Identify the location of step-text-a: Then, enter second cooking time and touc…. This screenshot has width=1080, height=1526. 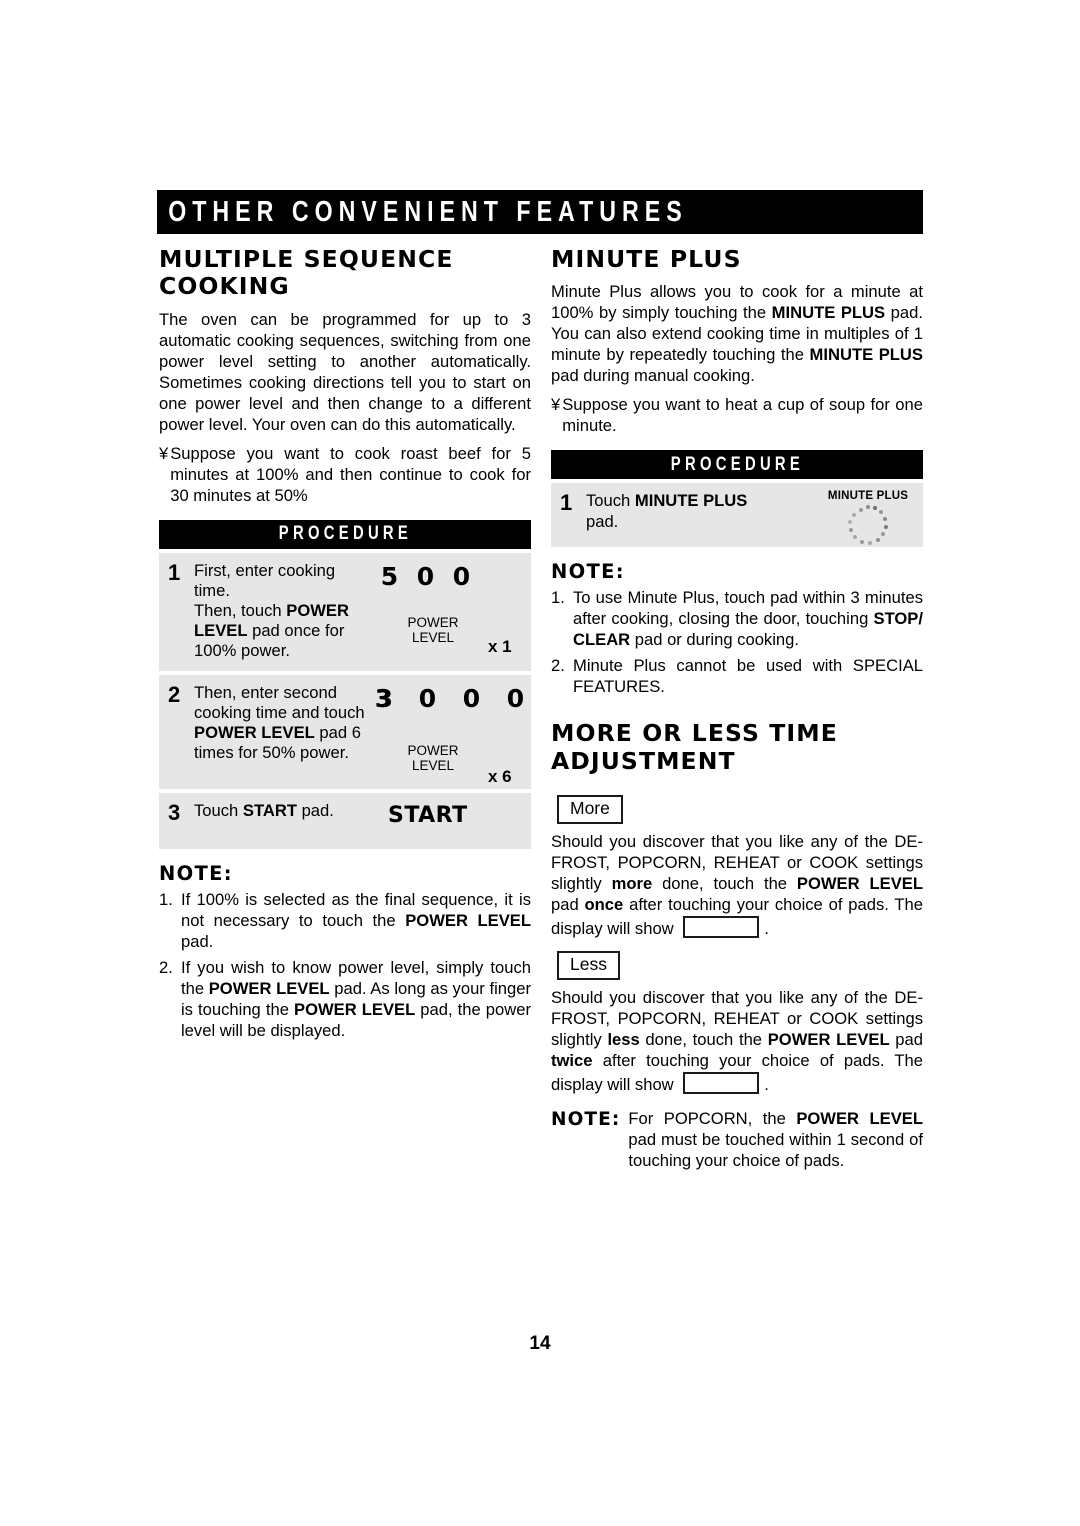
(279, 702).